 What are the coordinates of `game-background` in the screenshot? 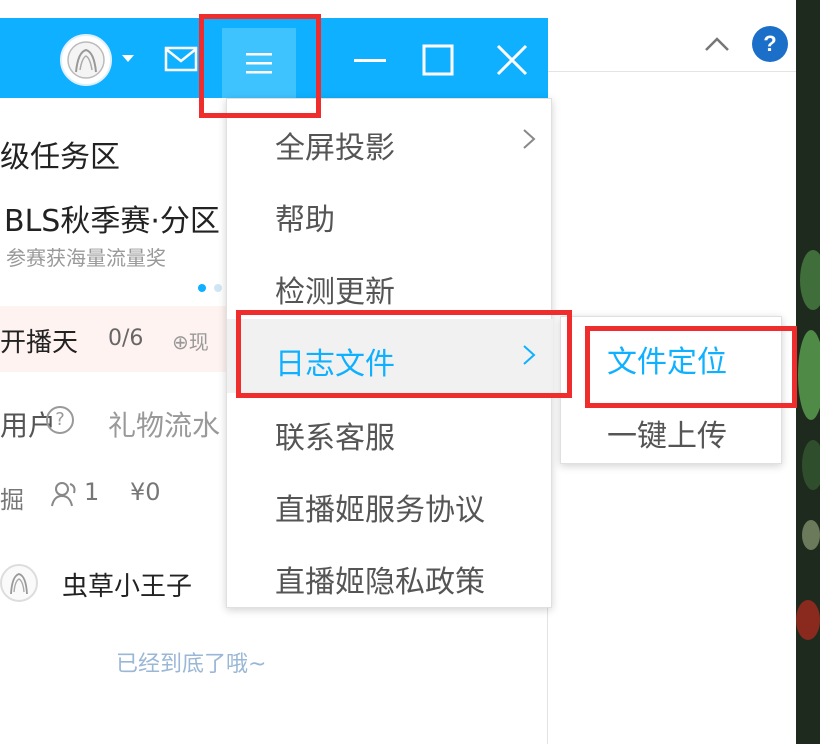 It's located at (808, 372).